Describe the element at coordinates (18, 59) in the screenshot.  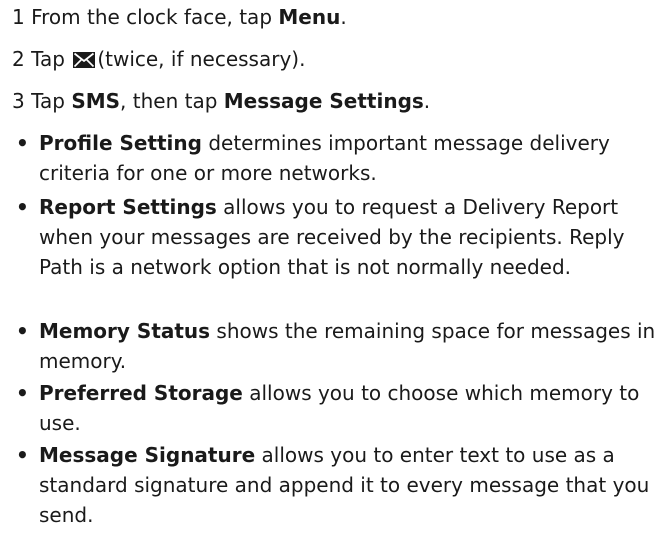
I see `step-number: 2` at that location.